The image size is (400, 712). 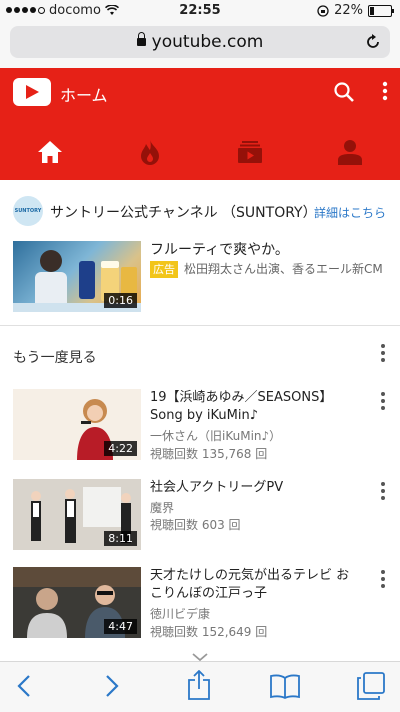 I want to click on video-channel: 魔界, so click(x=162, y=507).